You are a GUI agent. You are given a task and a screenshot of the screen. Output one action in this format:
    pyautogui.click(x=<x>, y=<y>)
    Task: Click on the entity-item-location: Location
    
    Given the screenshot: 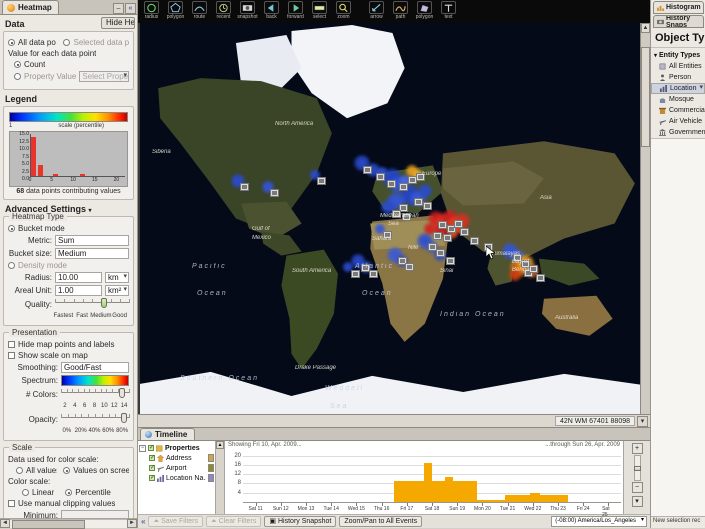 What is the action you would take?
    pyautogui.click(x=678, y=88)
    